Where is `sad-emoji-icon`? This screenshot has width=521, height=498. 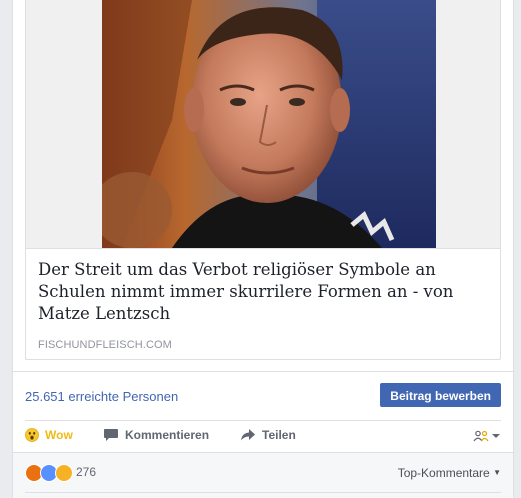
sad-emoji-icon is located at coordinates (64, 473).